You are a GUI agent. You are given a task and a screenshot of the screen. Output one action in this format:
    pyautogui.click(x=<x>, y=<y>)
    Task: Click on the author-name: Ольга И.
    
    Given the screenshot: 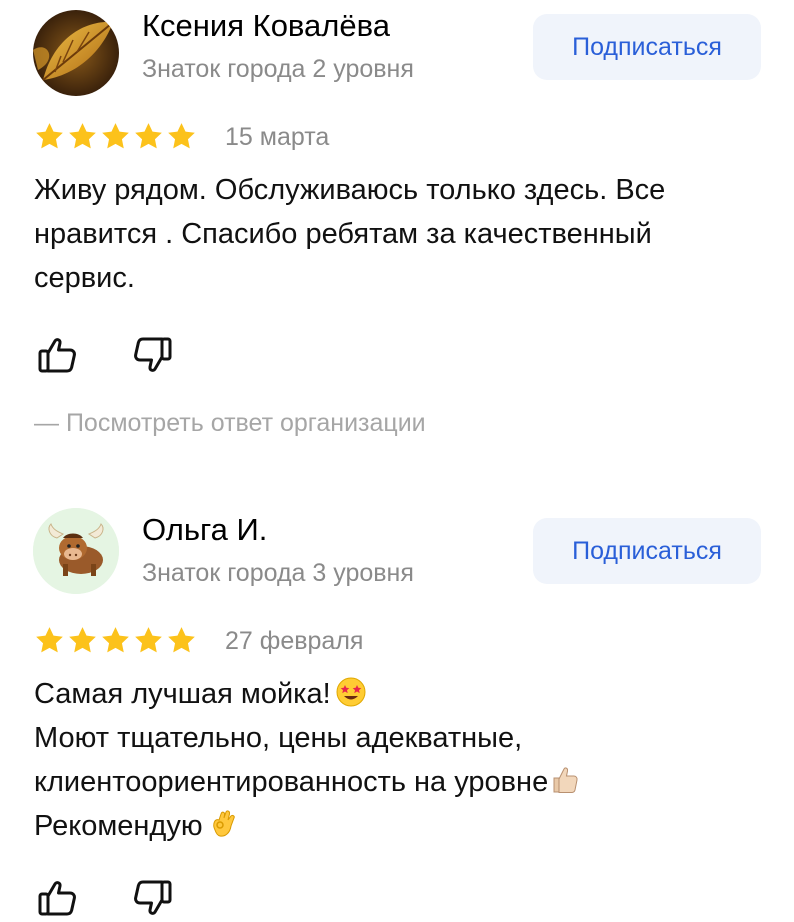 What is the action you would take?
    pyautogui.click(x=204, y=530)
    